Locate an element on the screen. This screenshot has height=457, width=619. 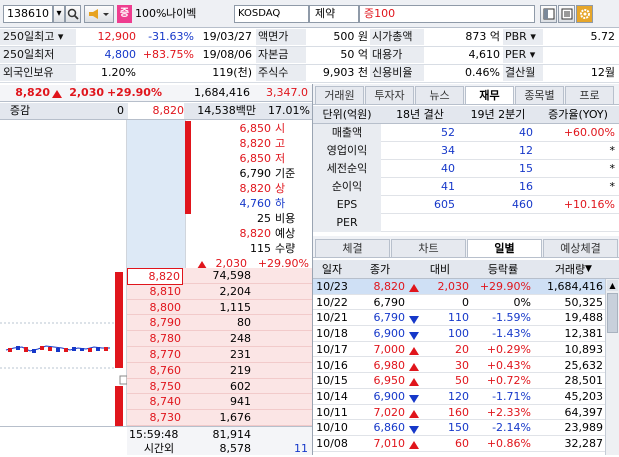
bid-qty: 1,115 is located at coordinates (235, 307).